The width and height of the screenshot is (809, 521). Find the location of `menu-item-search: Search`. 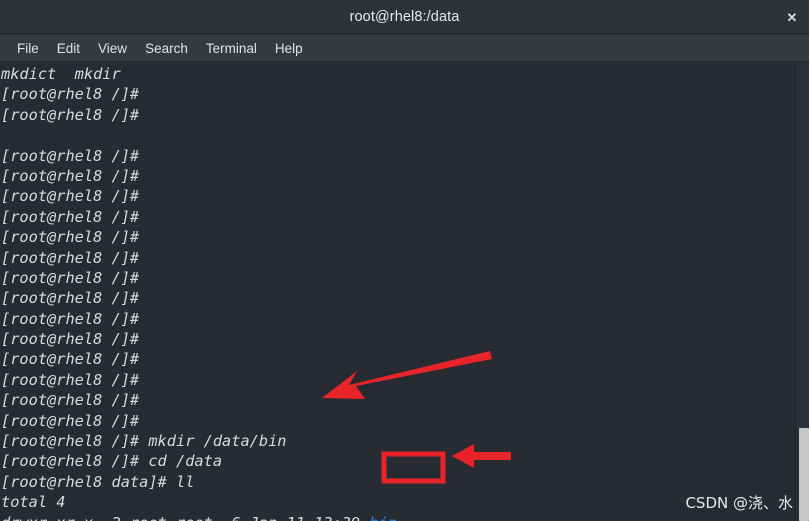

menu-item-search: Search is located at coordinates (166, 48).